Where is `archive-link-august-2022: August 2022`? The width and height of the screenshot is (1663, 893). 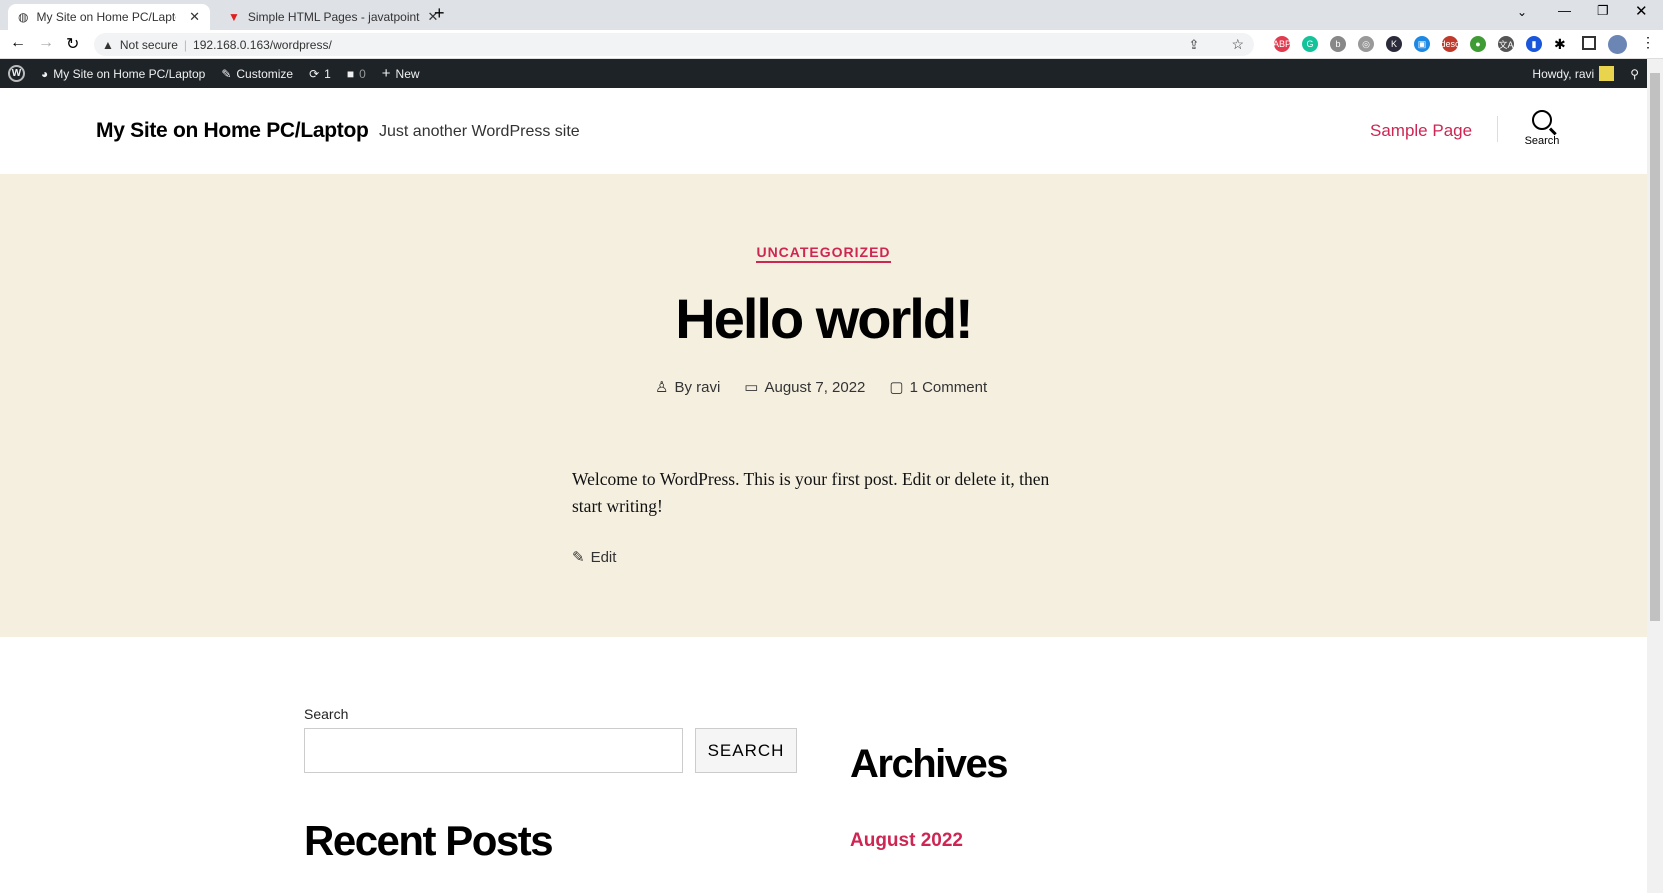
archive-link-august-2022: August 2022 is located at coordinates (906, 841).